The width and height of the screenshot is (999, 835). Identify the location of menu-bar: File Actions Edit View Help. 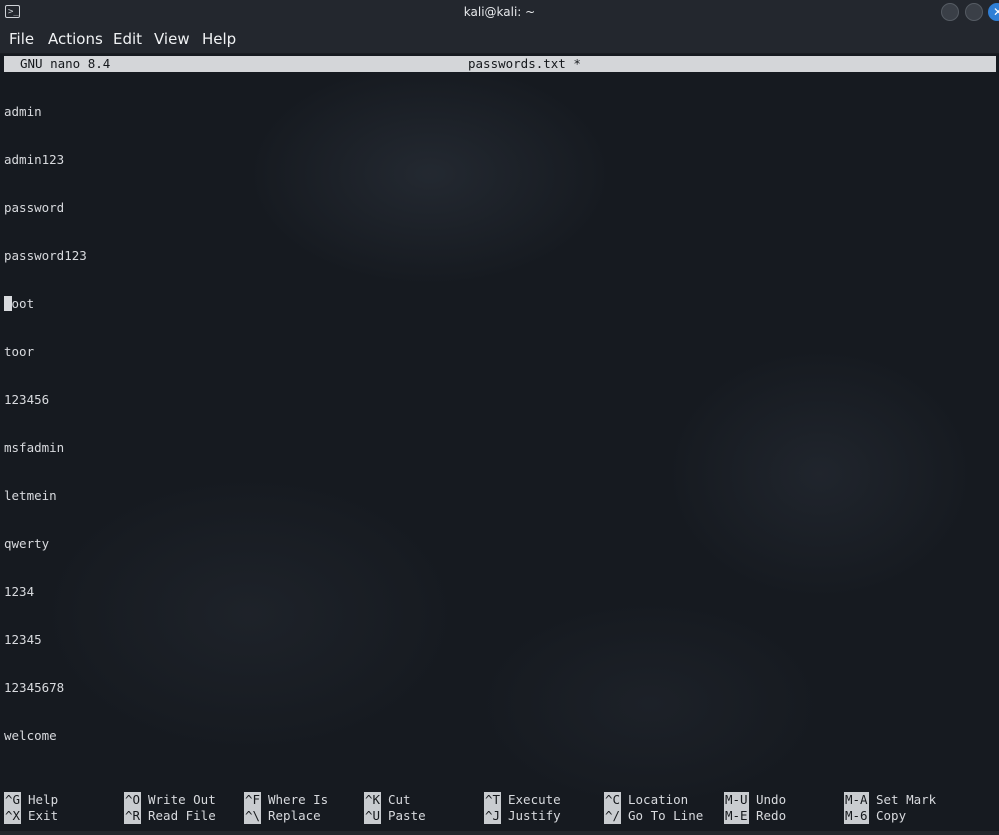
(499, 39).